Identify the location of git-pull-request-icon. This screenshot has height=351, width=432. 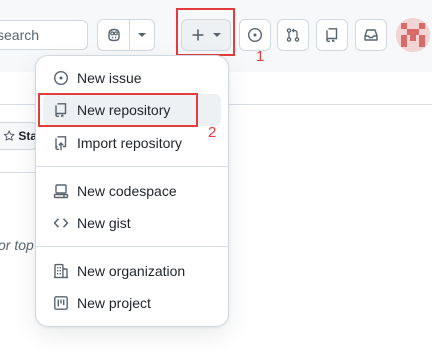
(293, 35).